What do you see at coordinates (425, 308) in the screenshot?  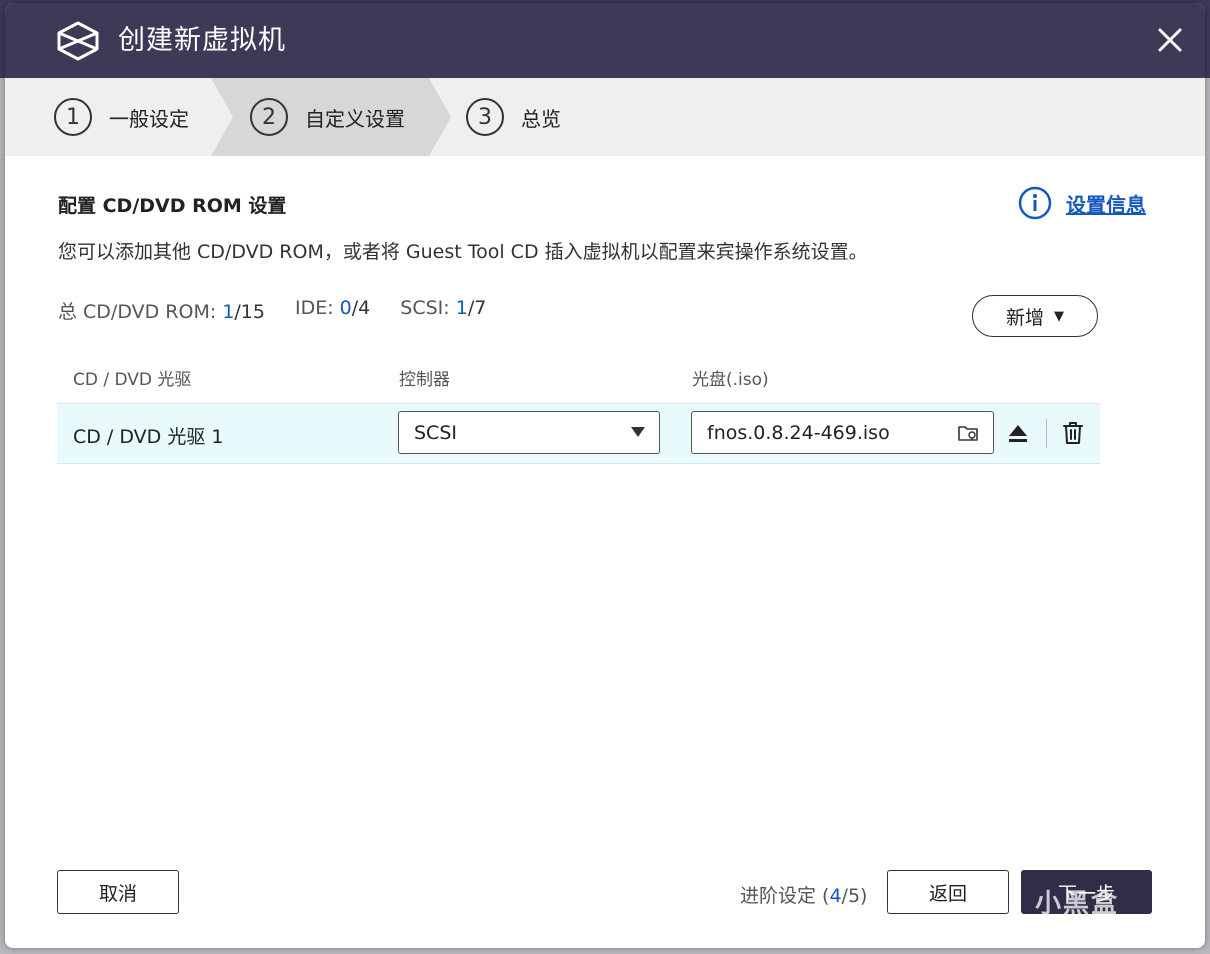 I see `scsi-label: SCSI:` at bounding box center [425, 308].